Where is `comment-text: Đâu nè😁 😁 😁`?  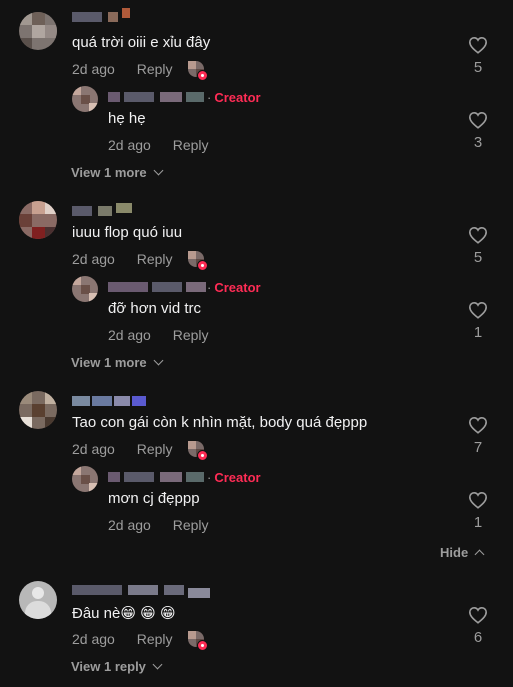 comment-text: Đâu nè😁 😁 😁 is located at coordinates (124, 613).